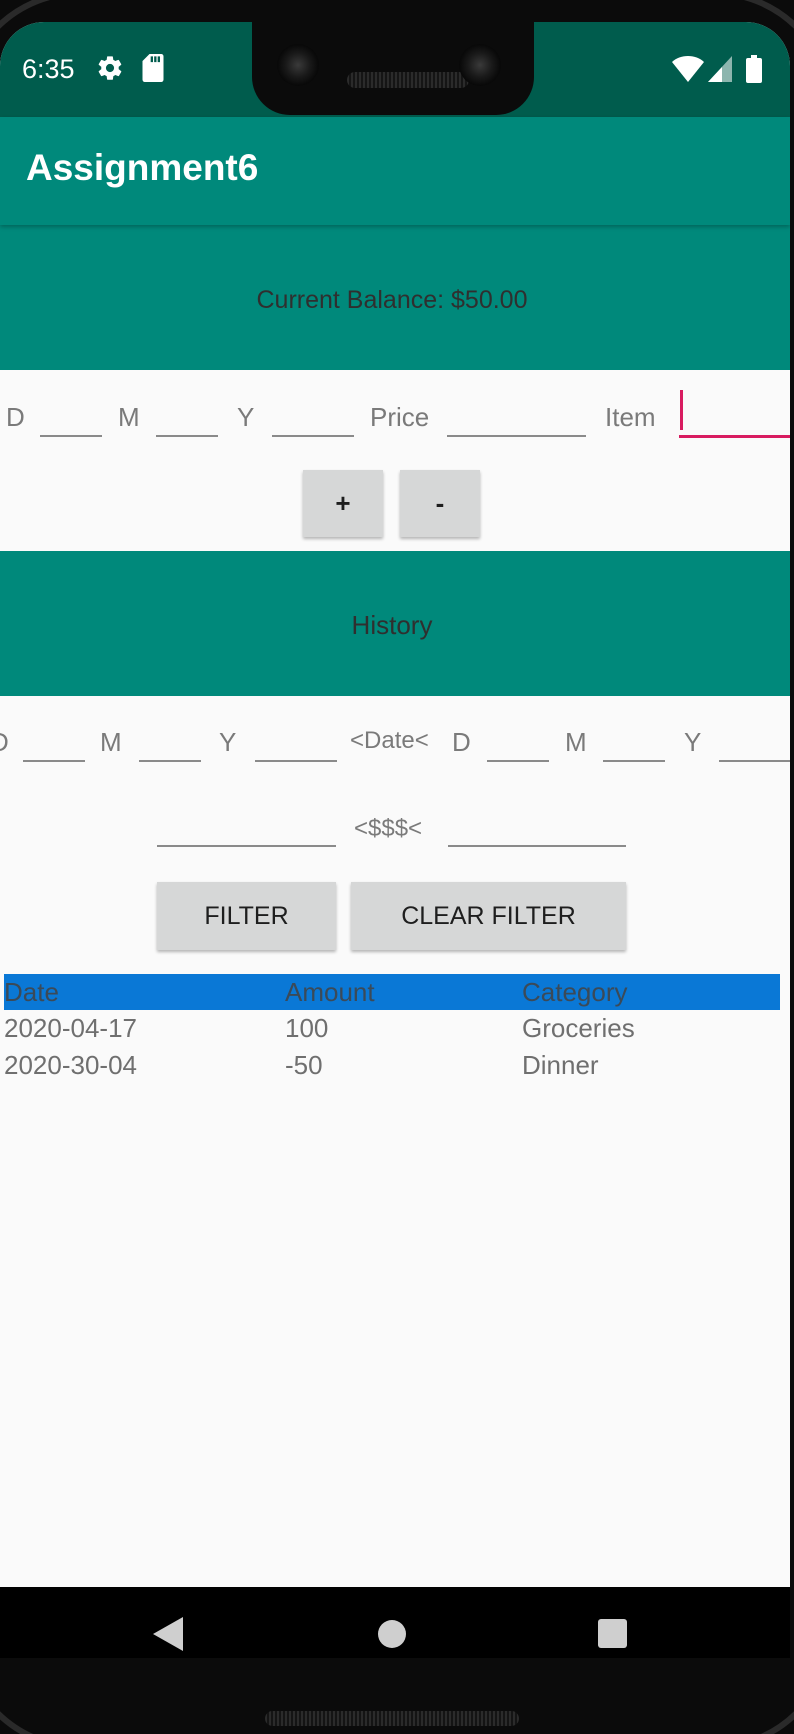  I want to click on recents-icon, so click(612, 1633).